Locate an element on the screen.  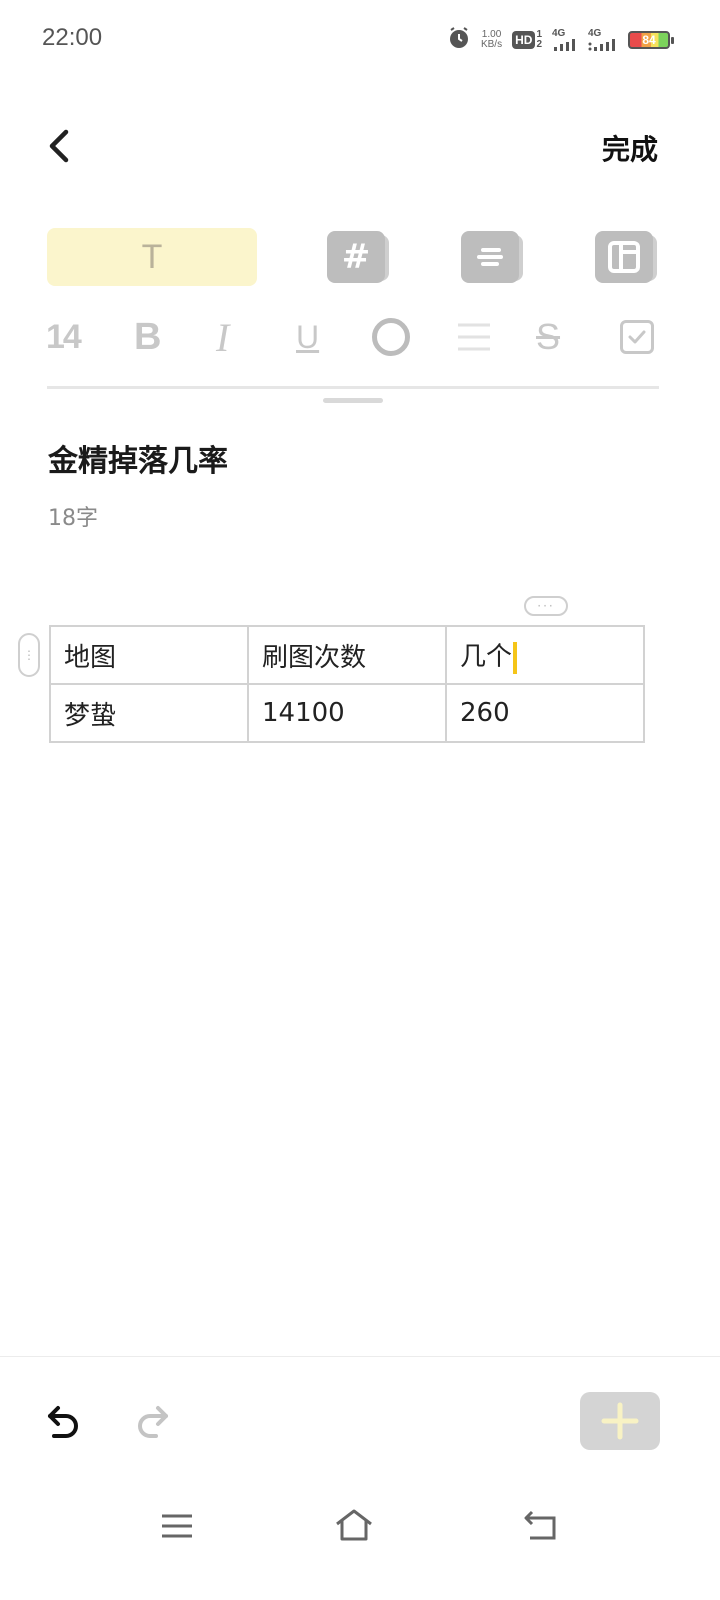
list-style-icon is located at coordinates (492, 257).